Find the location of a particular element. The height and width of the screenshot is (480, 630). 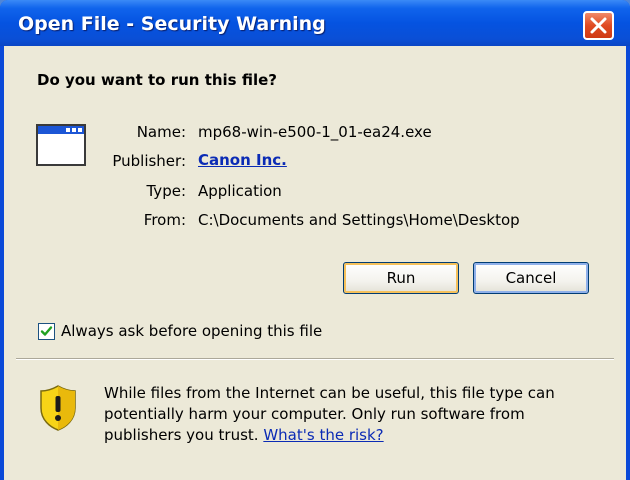

close-icon is located at coordinates (598, 25).